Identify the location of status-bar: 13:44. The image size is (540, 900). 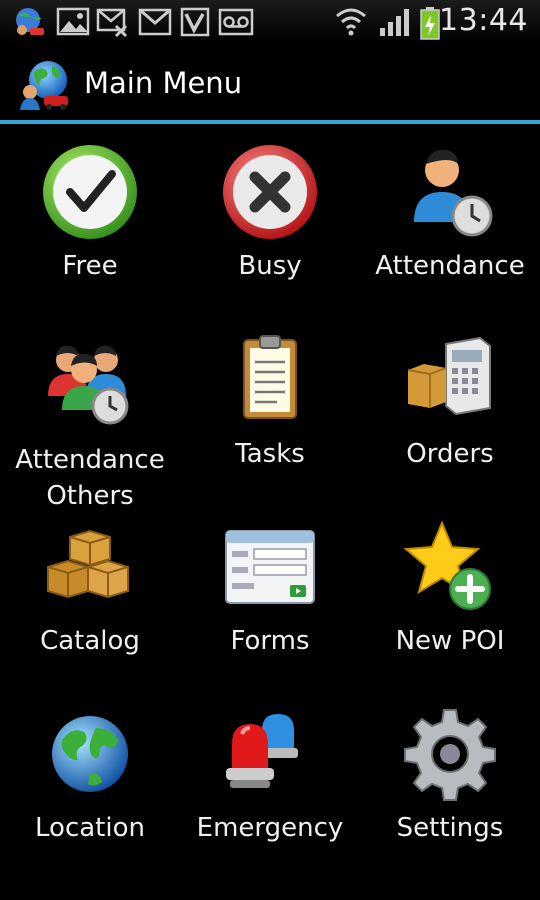
(270, 22).